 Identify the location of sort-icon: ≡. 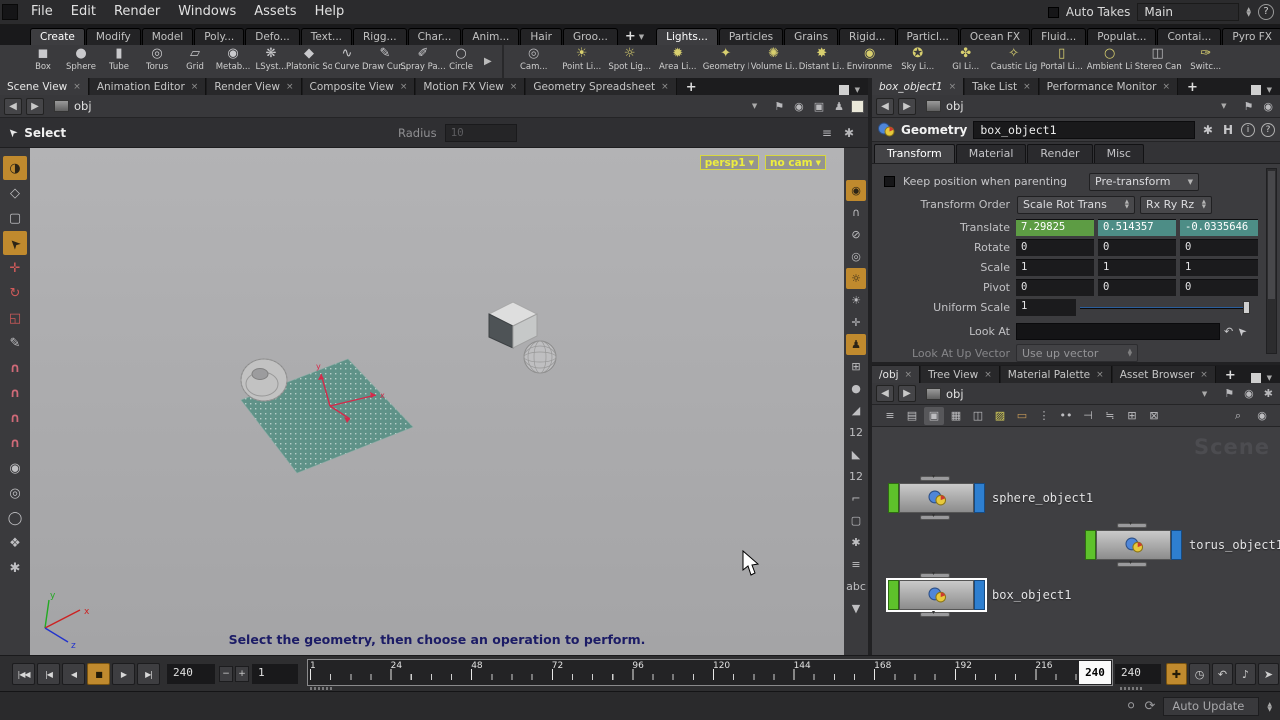
(827, 133).